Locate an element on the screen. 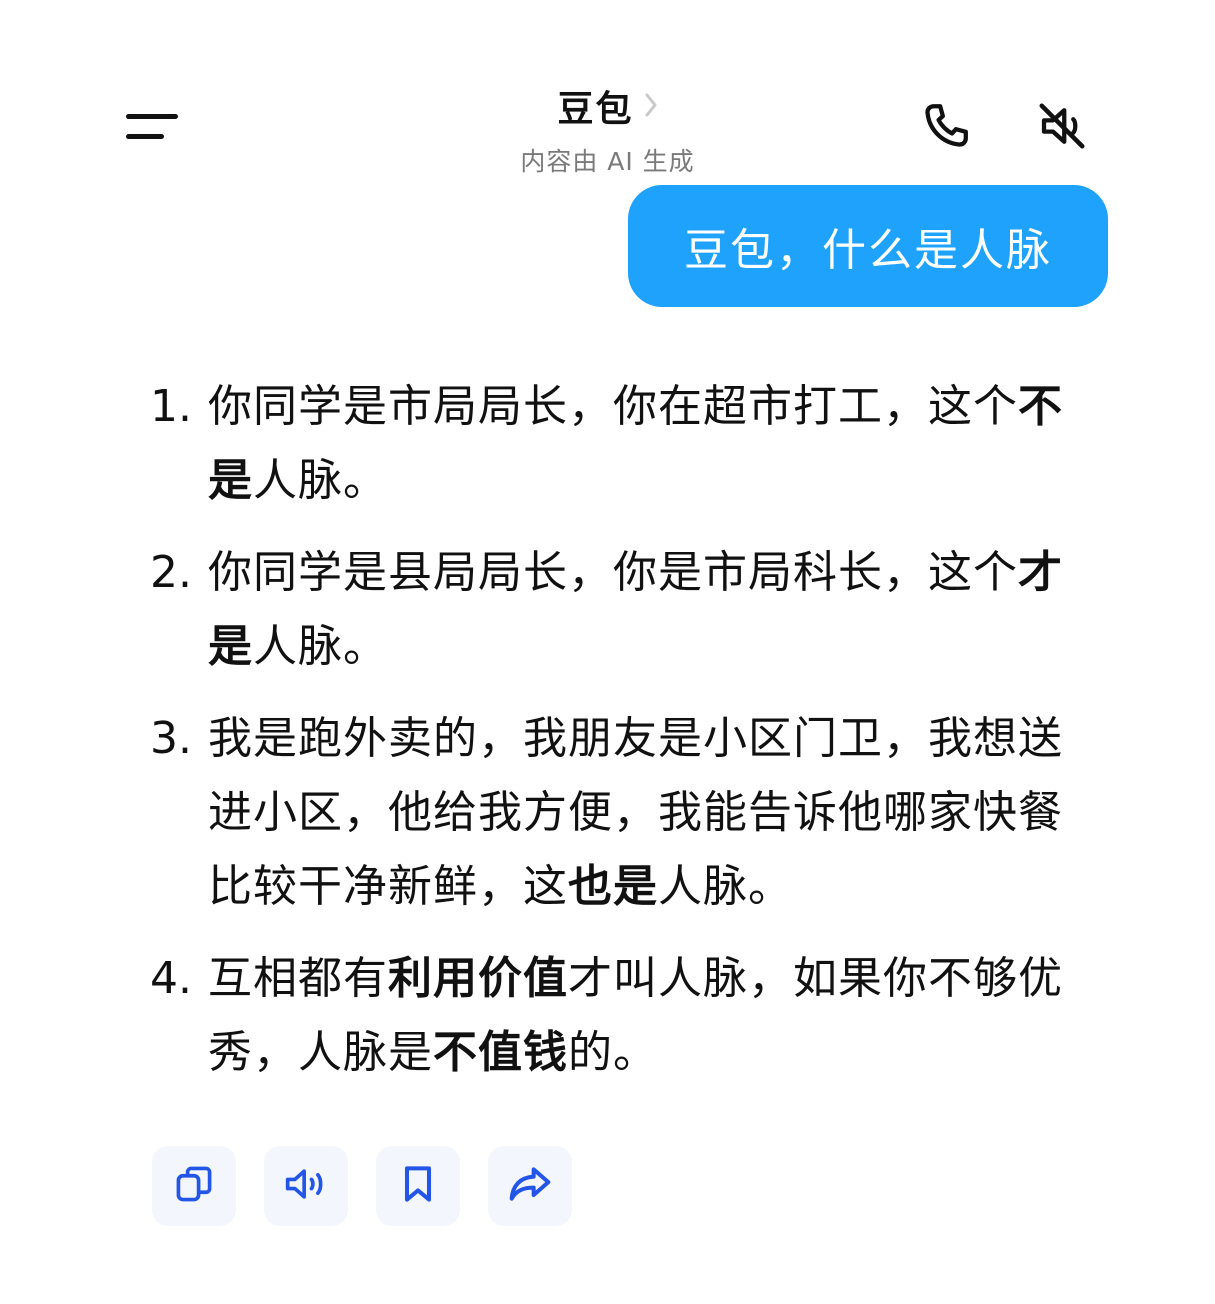 This screenshot has width=1215, height=1304. share-icon is located at coordinates (530, 1186).